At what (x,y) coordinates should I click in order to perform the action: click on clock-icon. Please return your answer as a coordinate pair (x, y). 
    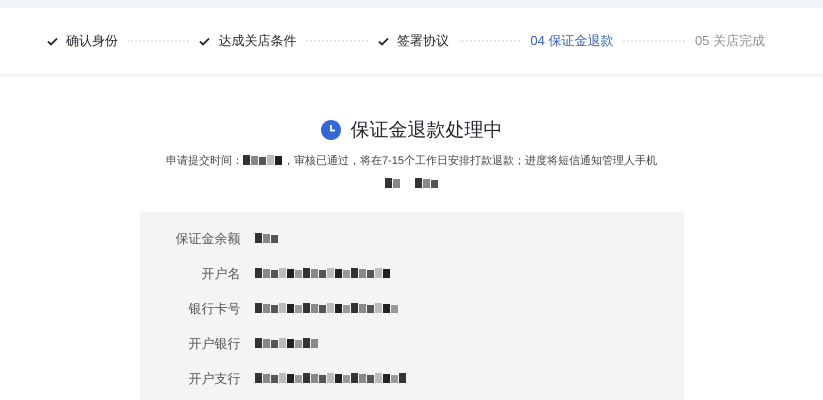
    Looking at the image, I should click on (330, 130).